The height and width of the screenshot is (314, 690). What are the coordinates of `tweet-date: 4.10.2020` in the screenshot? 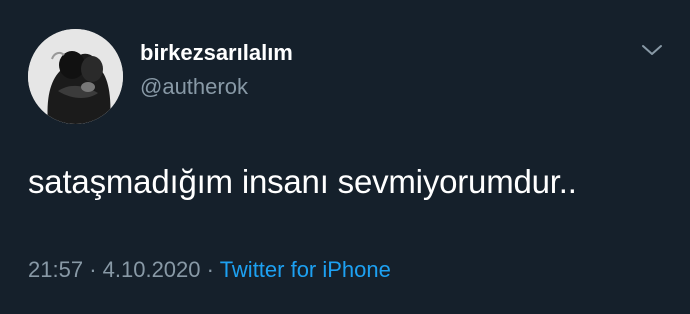 It's located at (151, 269).